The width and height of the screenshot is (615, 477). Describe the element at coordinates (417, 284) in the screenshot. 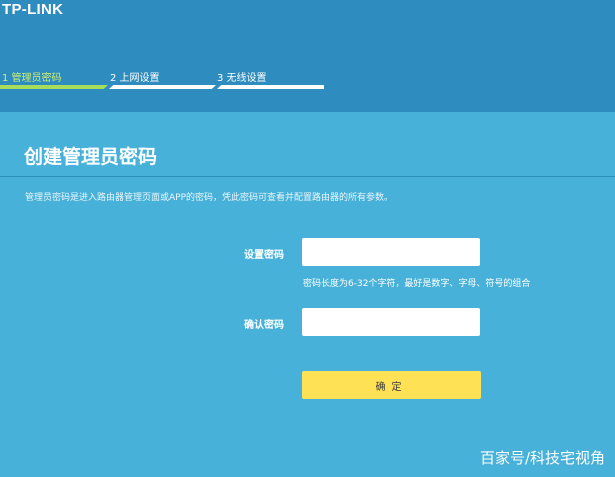

I see `password-hint: 密码长度为6-32个字符，最好是数字、字母、符号的组合` at that location.